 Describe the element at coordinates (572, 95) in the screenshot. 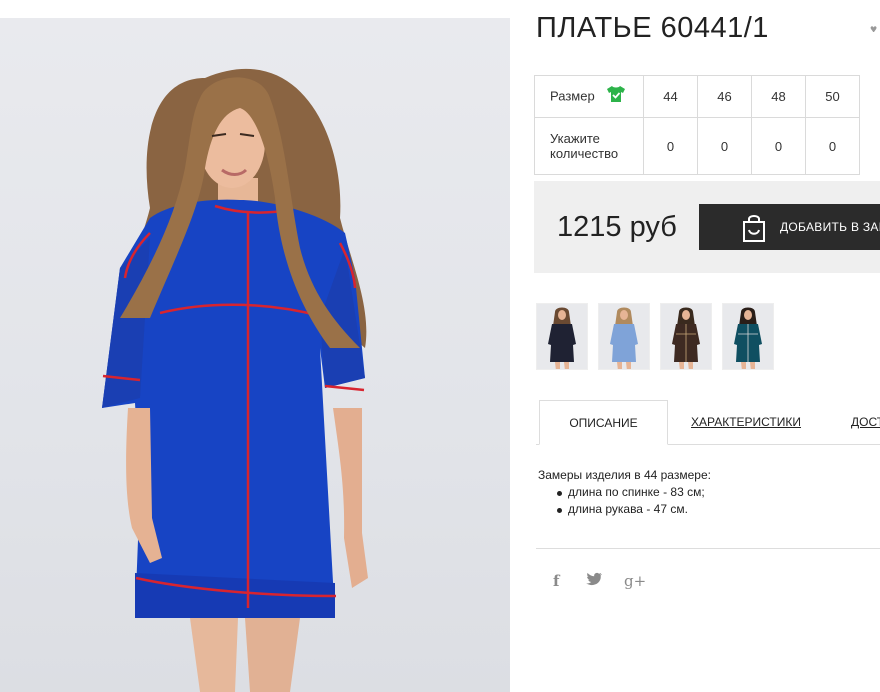

I see `size-label: Размер` at that location.